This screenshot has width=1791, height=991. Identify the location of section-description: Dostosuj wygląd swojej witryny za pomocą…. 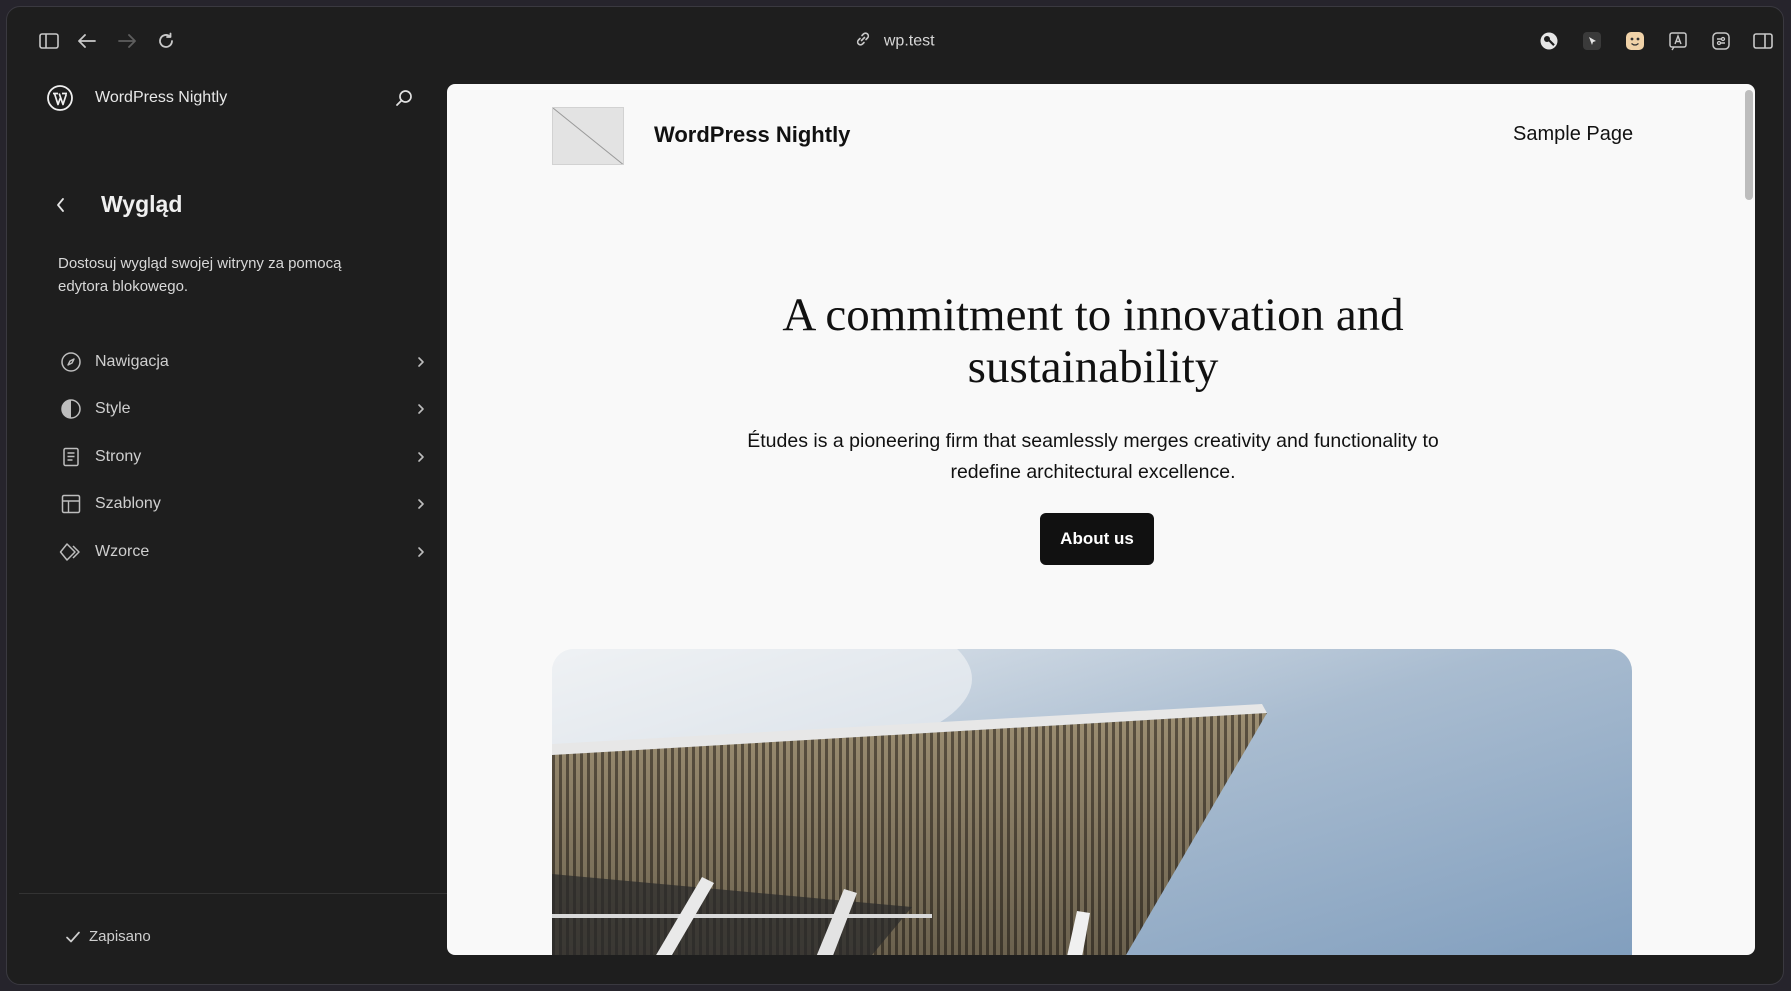
(200, 275).